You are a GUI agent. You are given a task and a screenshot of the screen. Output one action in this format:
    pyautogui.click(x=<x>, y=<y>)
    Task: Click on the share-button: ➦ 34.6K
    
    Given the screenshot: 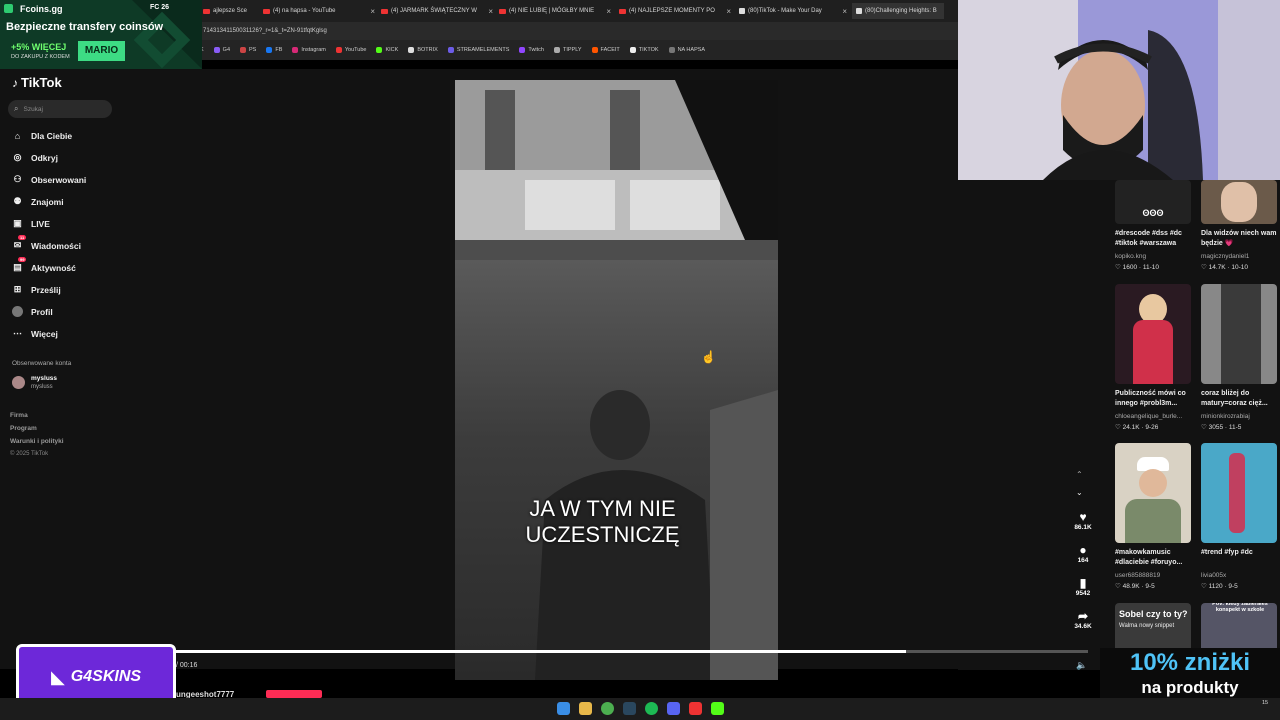 What is the action you would take?
    pyautogui.click(x=1083, y=619)
    